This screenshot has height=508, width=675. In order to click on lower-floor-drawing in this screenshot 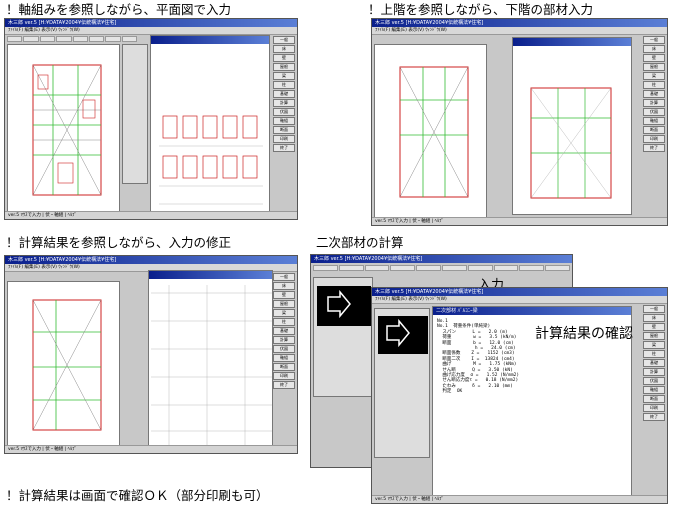, I will do `click(434, 132)`.